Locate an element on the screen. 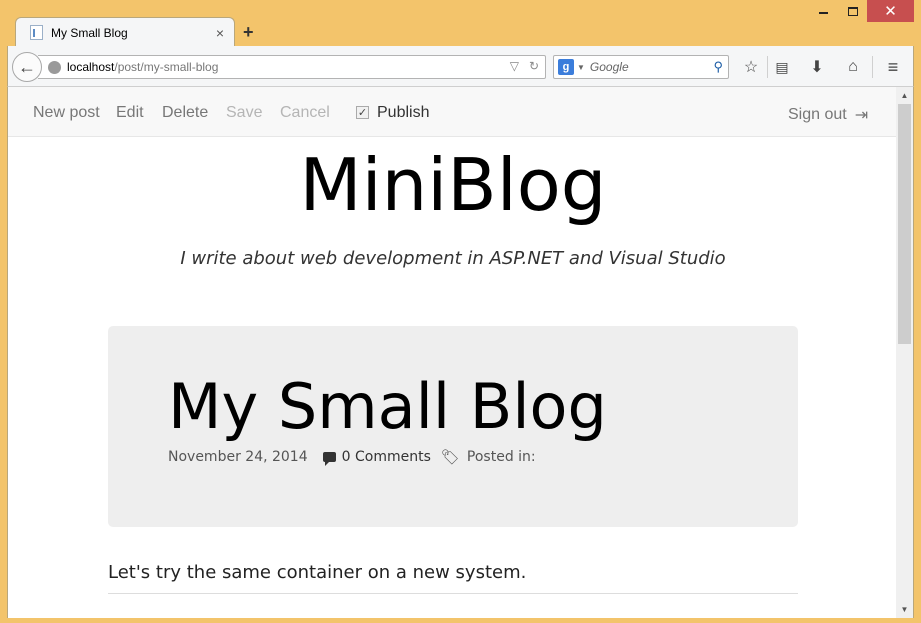 The height and width of the screenshot is (623, 921). back-button: ← is located at coordinates (27, 67).